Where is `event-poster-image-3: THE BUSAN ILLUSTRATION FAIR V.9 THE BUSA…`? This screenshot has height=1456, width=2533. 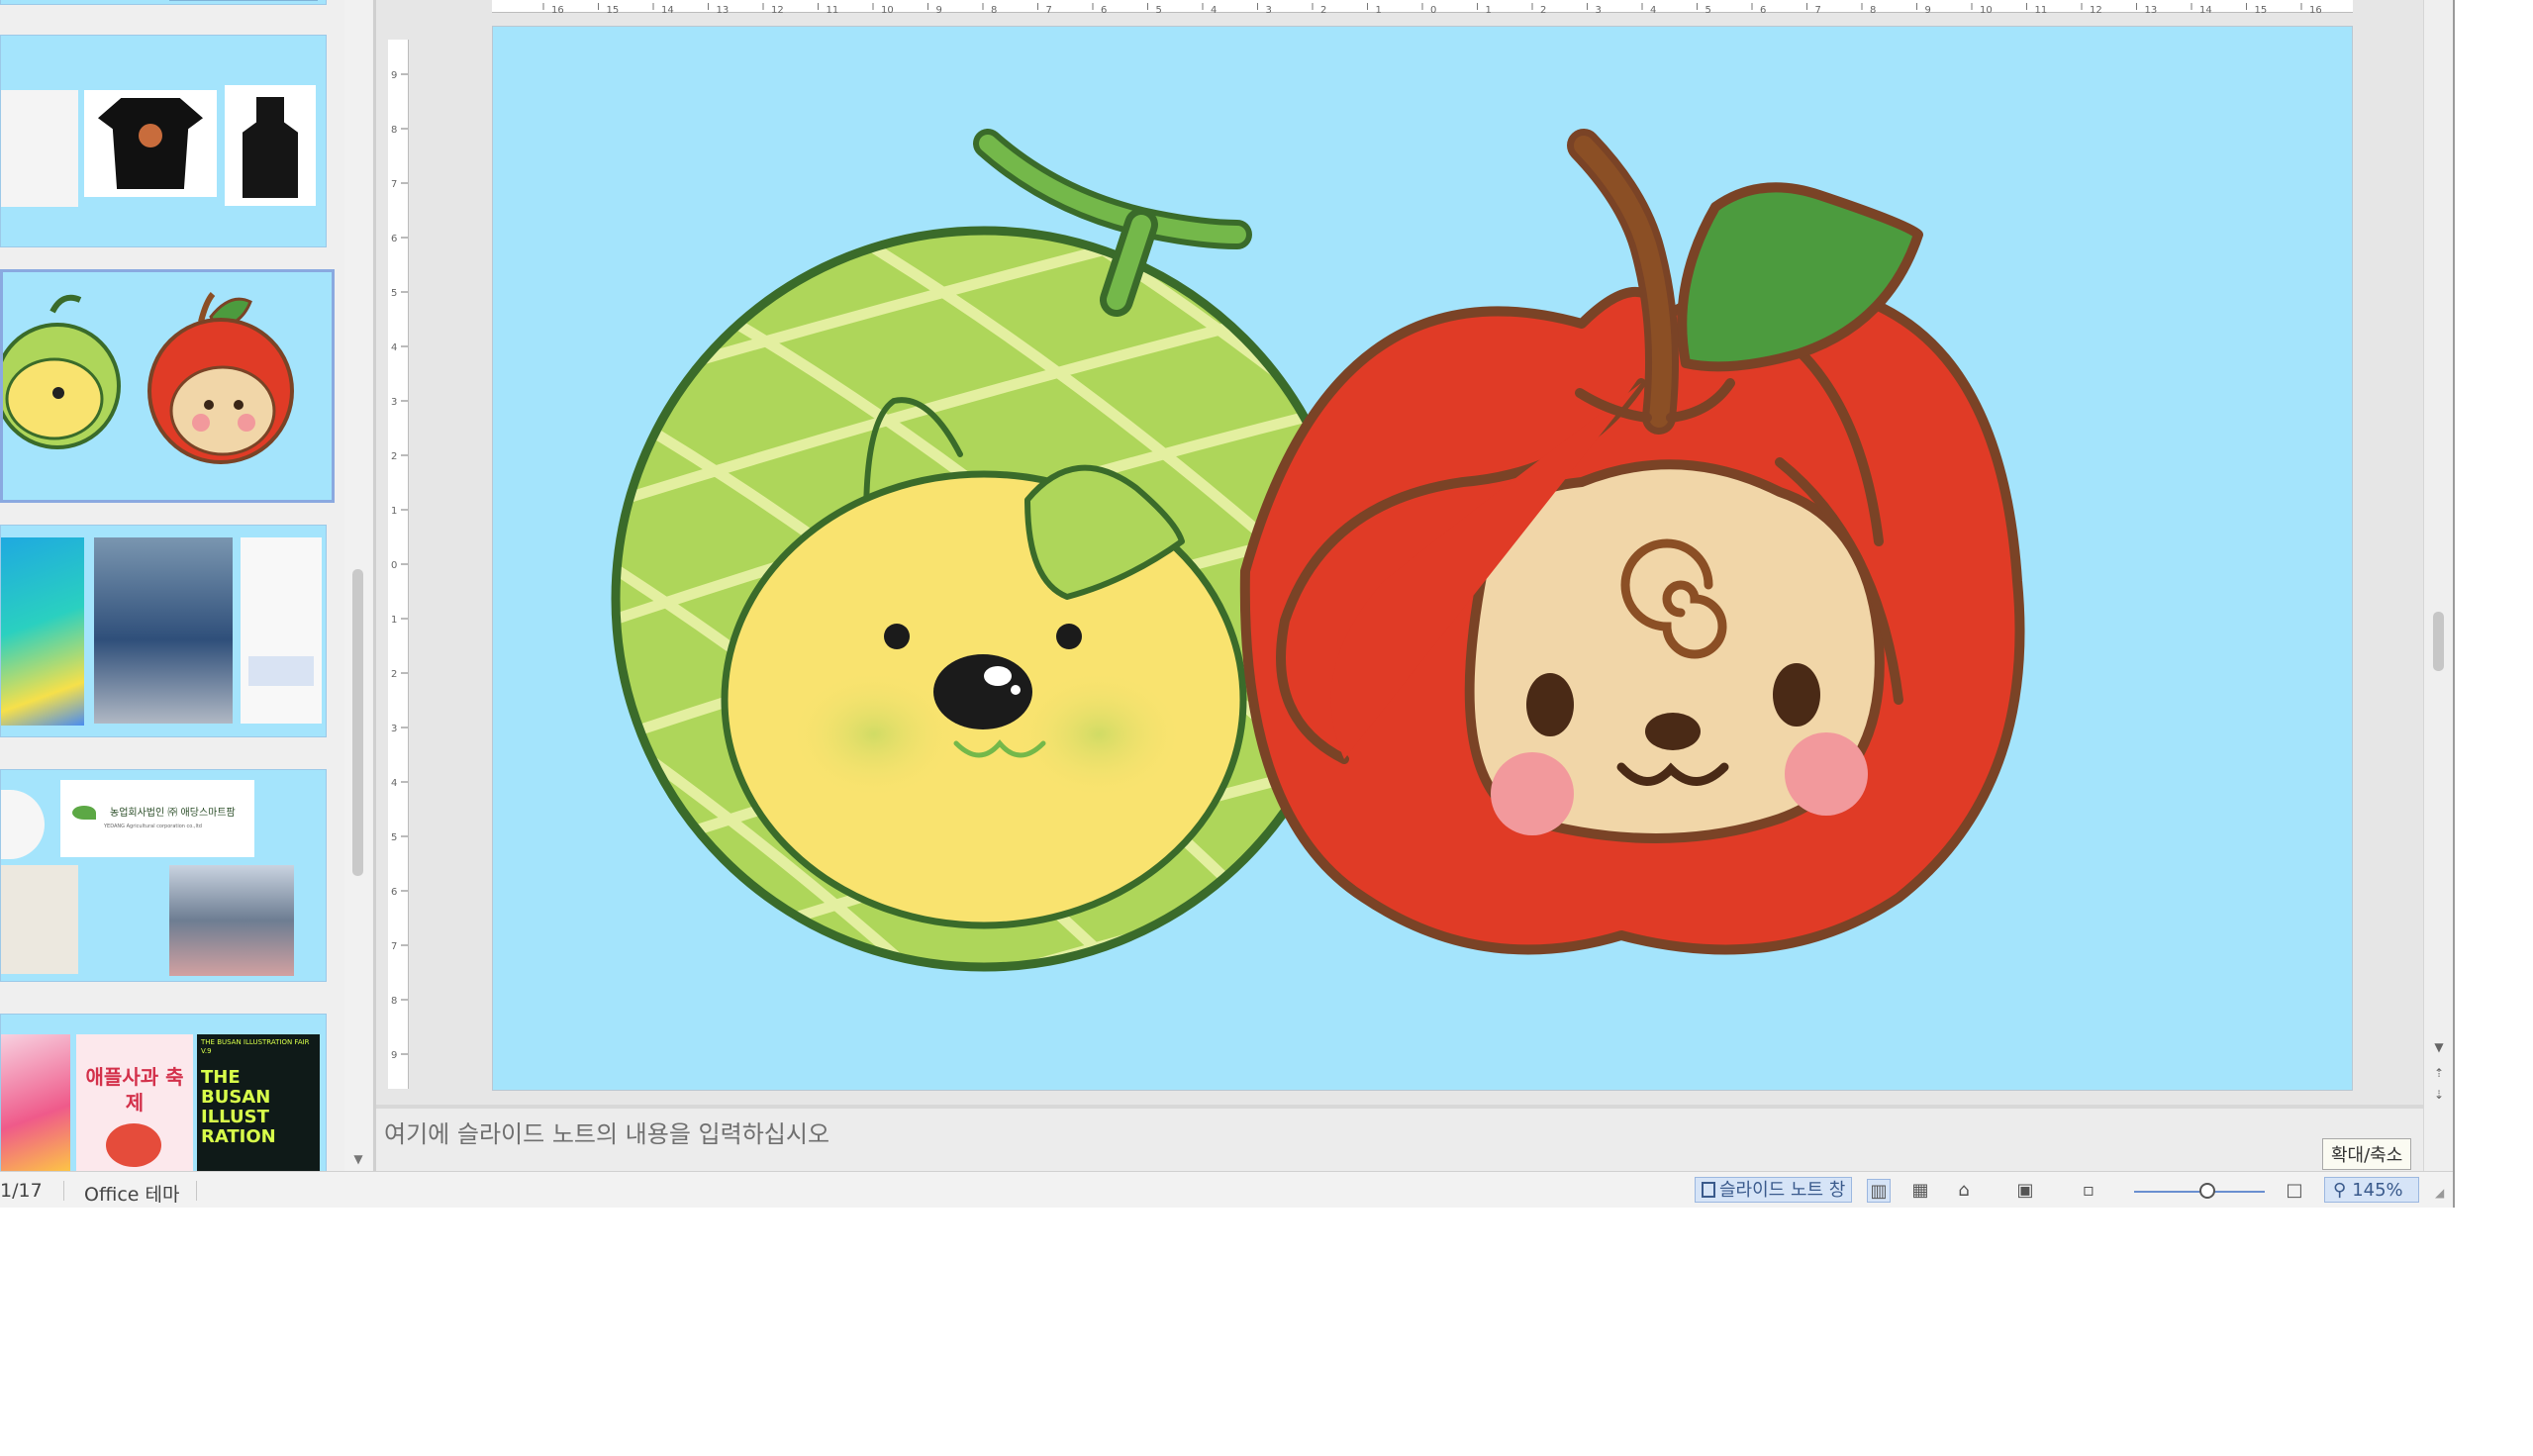
event-poster-image-3: THE BUSAN ILLUSTRATION FAIR V.9 THE BUSA… is located at coordinates (258, 1102).